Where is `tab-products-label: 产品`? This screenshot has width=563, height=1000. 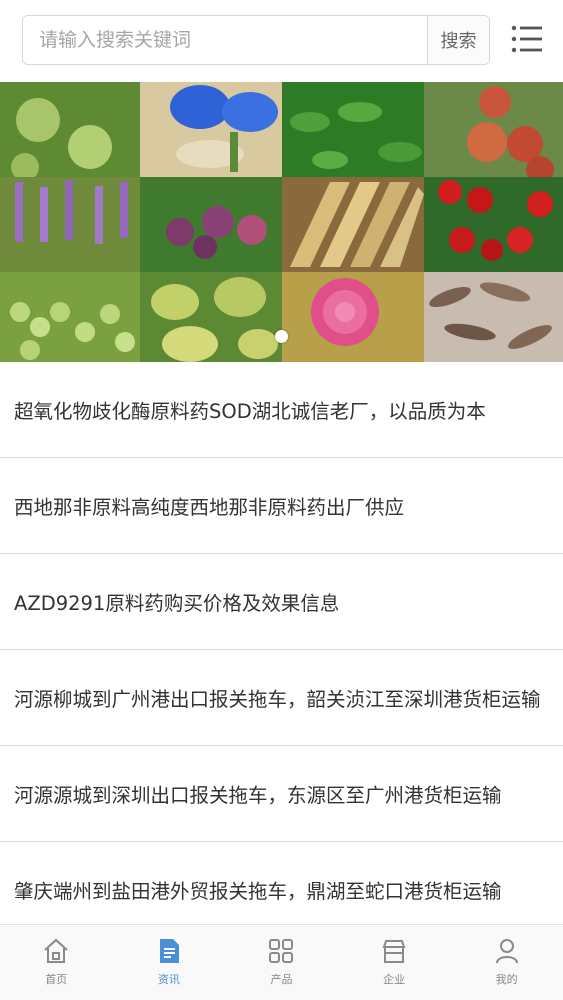 tab-products-label: 产品 is located at coordinates (281, 979).